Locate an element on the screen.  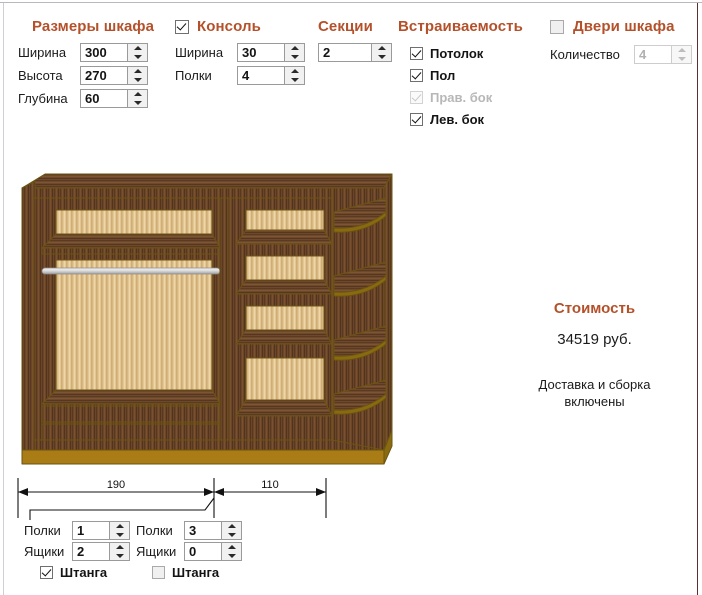
spinner-cabinet-height-value: 270 is located at coordinates (104, 75).